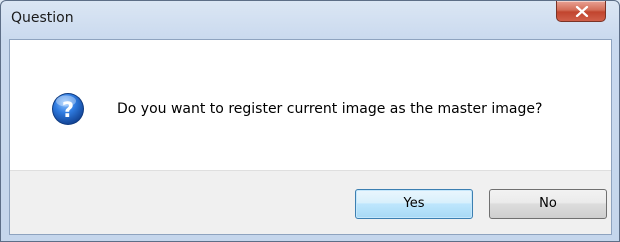  What do you see at coordinates (414, 204) in the screenshot?
I see `yes-button: Yes` at bounding box center [414, 204].